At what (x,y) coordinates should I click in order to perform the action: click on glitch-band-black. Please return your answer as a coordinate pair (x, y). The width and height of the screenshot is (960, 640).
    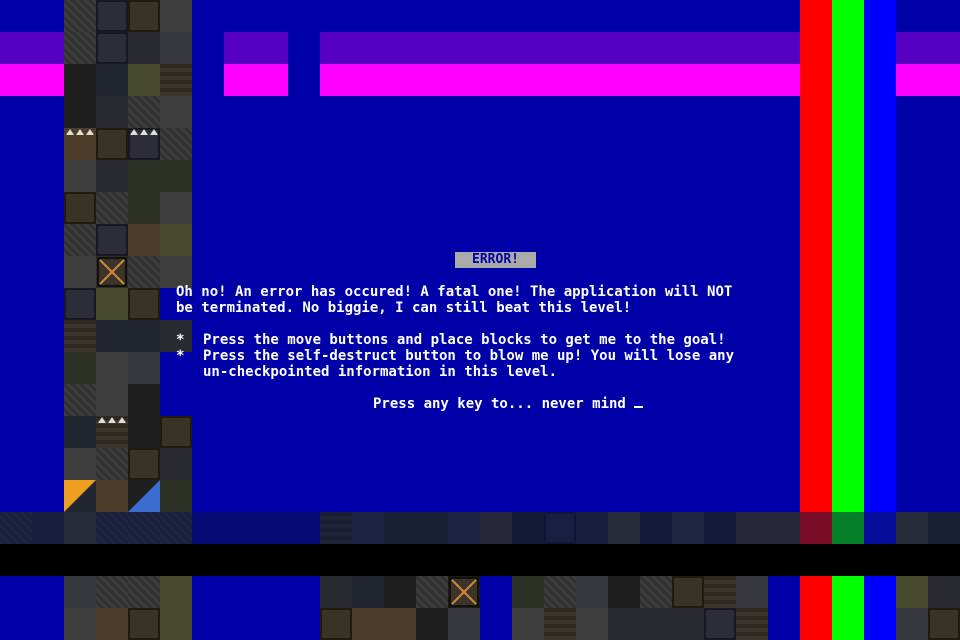
    Looking at the image, I should click on (480, 560).